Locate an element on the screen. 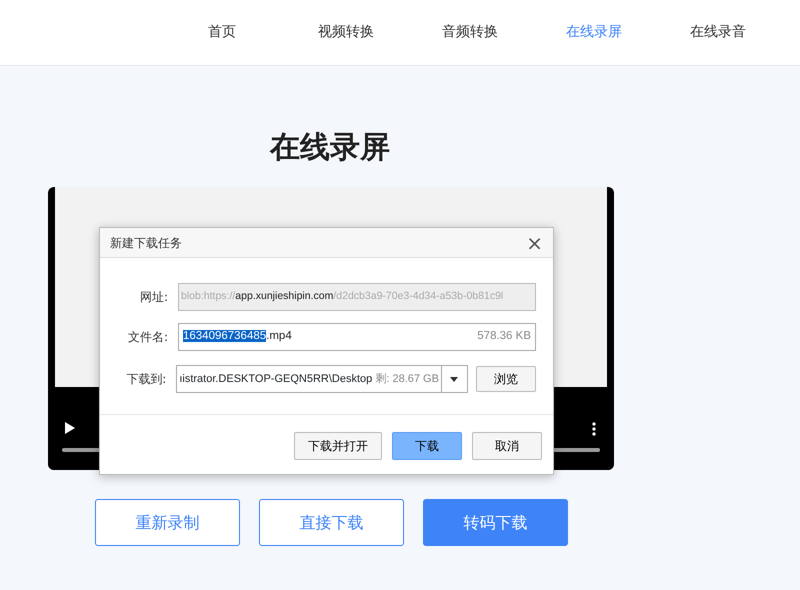  play-icon is located at coordinates (70, 428).